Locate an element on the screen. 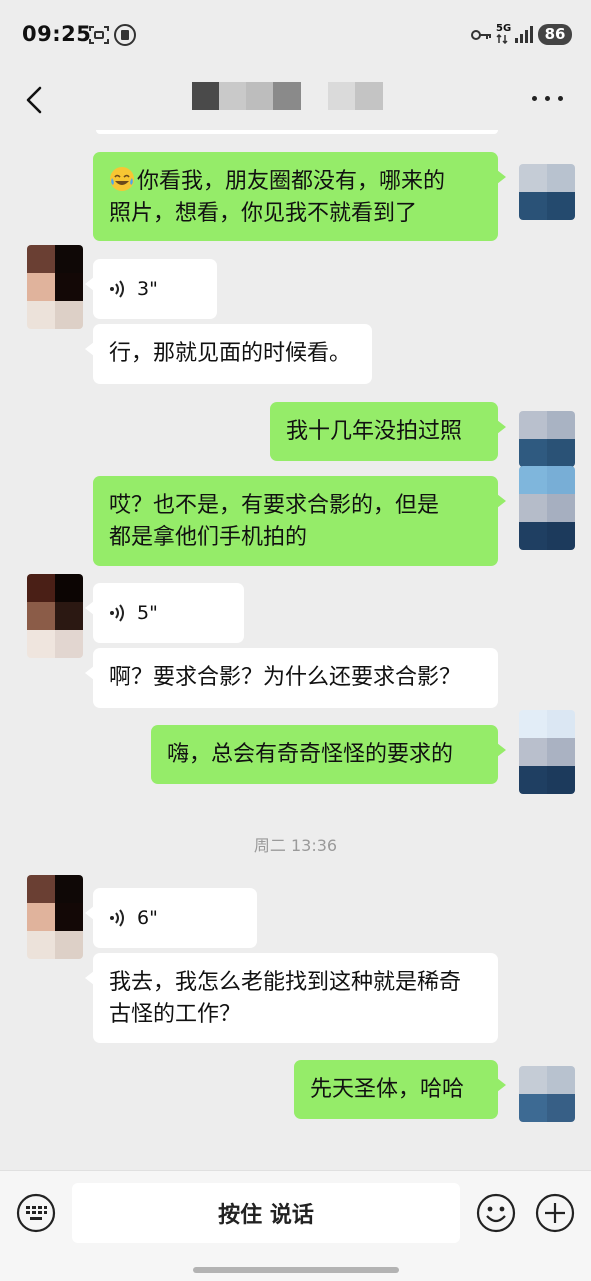 The height and width of the screenshot is (1281, 591). keyboard-toggle-button is located at coordinates (36, 1213).